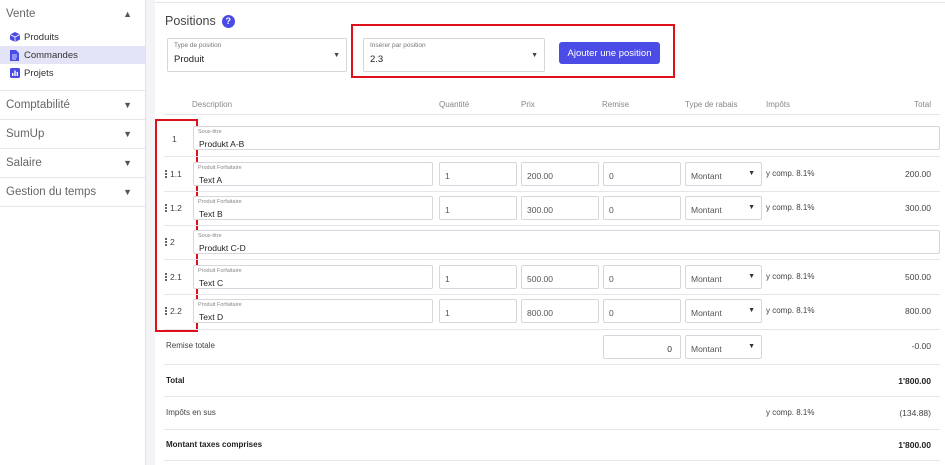 This screenshot has width=945, height=465. What do you see at coordinates (180, 174) in the screenshot?
I see `row-number: 1.1` at bounding box center [180, 174].